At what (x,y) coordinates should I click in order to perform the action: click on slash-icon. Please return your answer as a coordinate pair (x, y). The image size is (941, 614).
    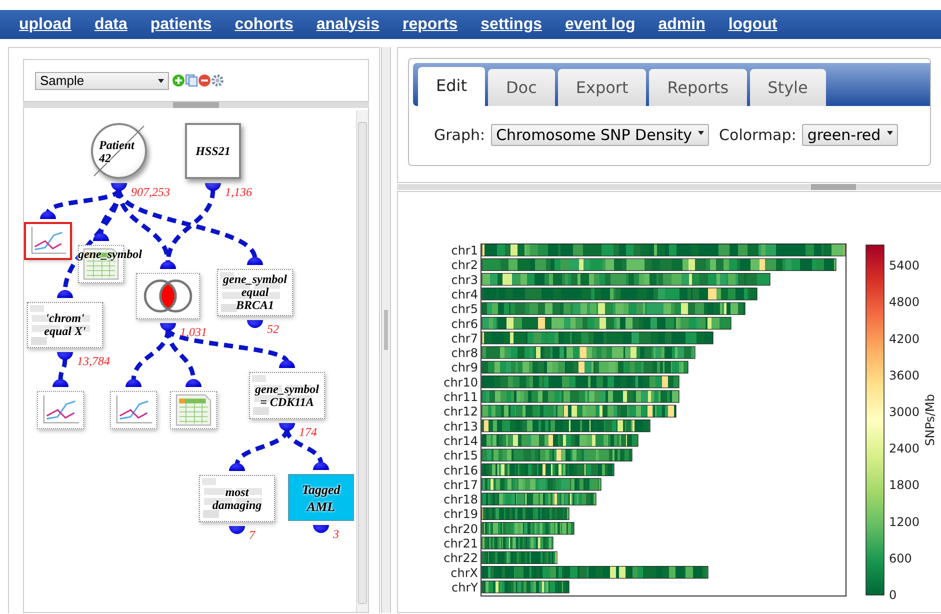
    Looking at the image, I should click on (119, 151).